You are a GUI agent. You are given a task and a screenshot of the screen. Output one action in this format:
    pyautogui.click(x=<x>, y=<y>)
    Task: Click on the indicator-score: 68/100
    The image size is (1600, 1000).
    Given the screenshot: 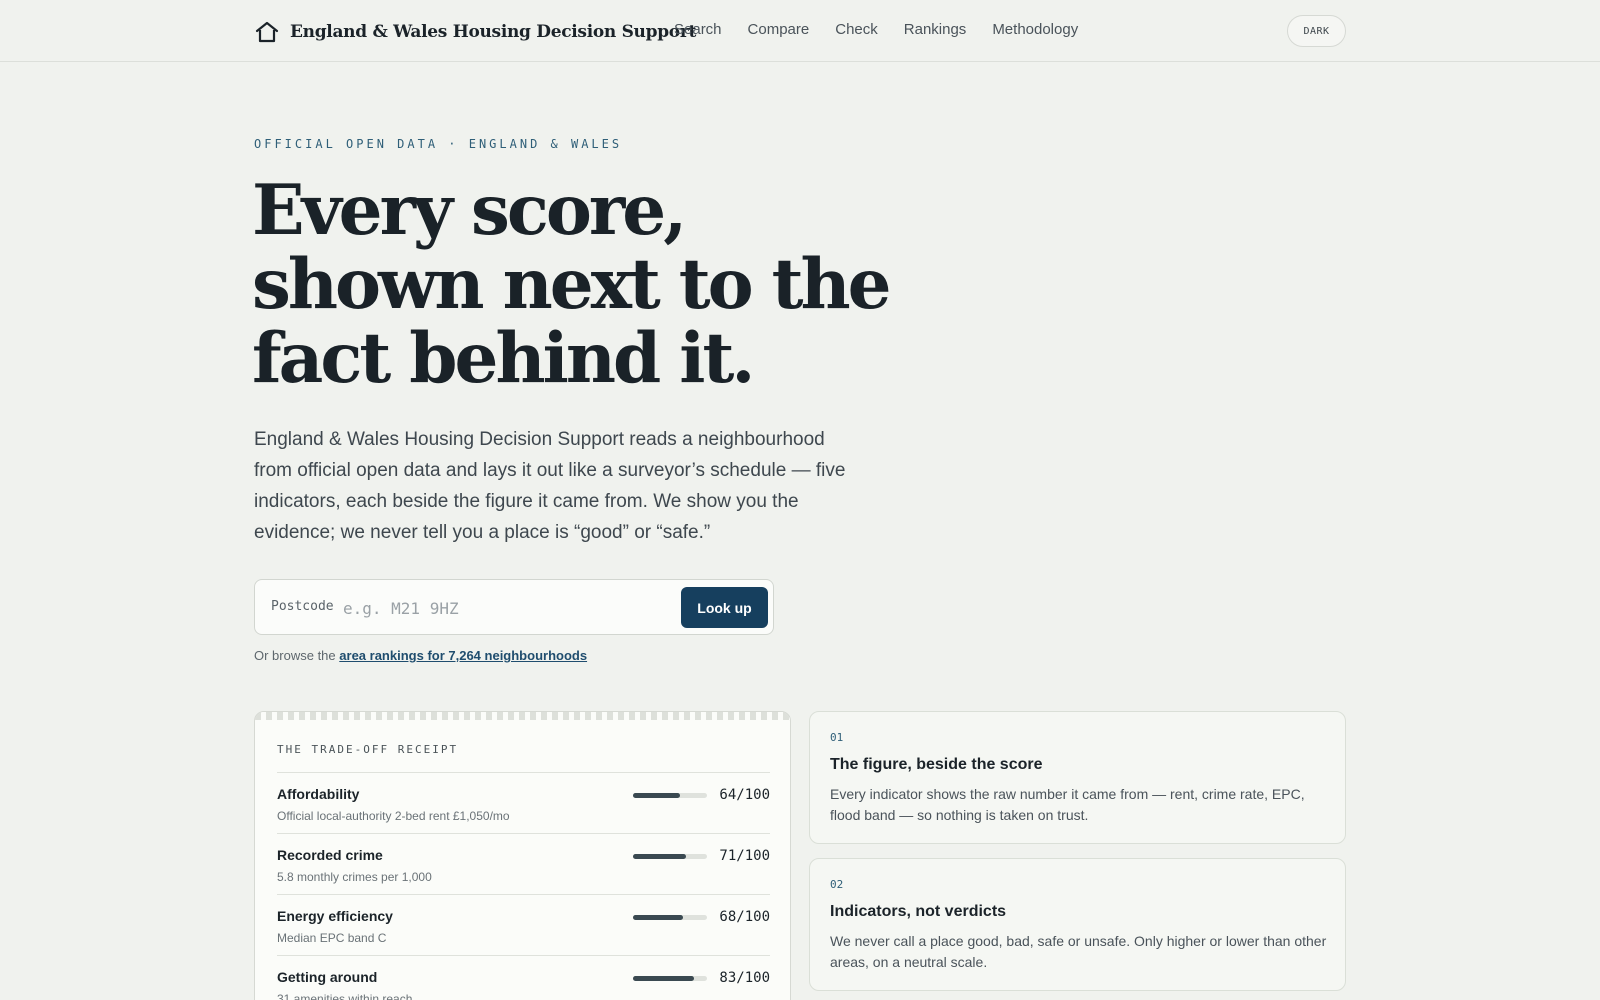 What is the action you would take?
    pyautogui.click(x=744, y=917)
    